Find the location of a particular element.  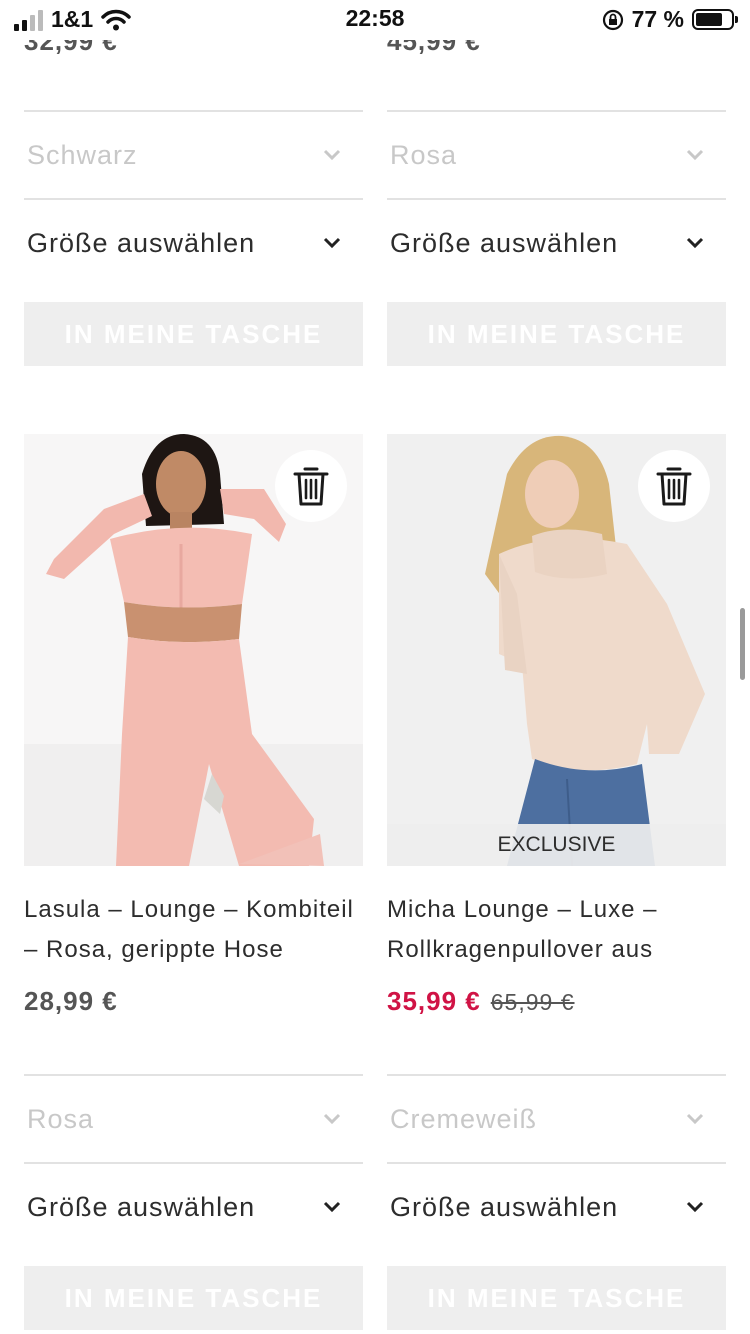

battery-percent: 77 % is located at coordinates (657, 19).